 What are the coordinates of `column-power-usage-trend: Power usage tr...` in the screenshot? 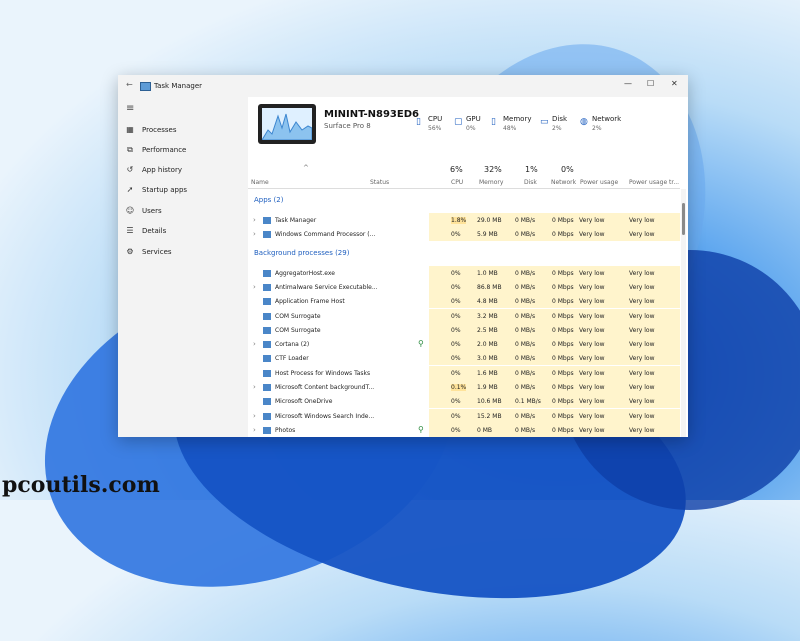 It's located at (654, 182).